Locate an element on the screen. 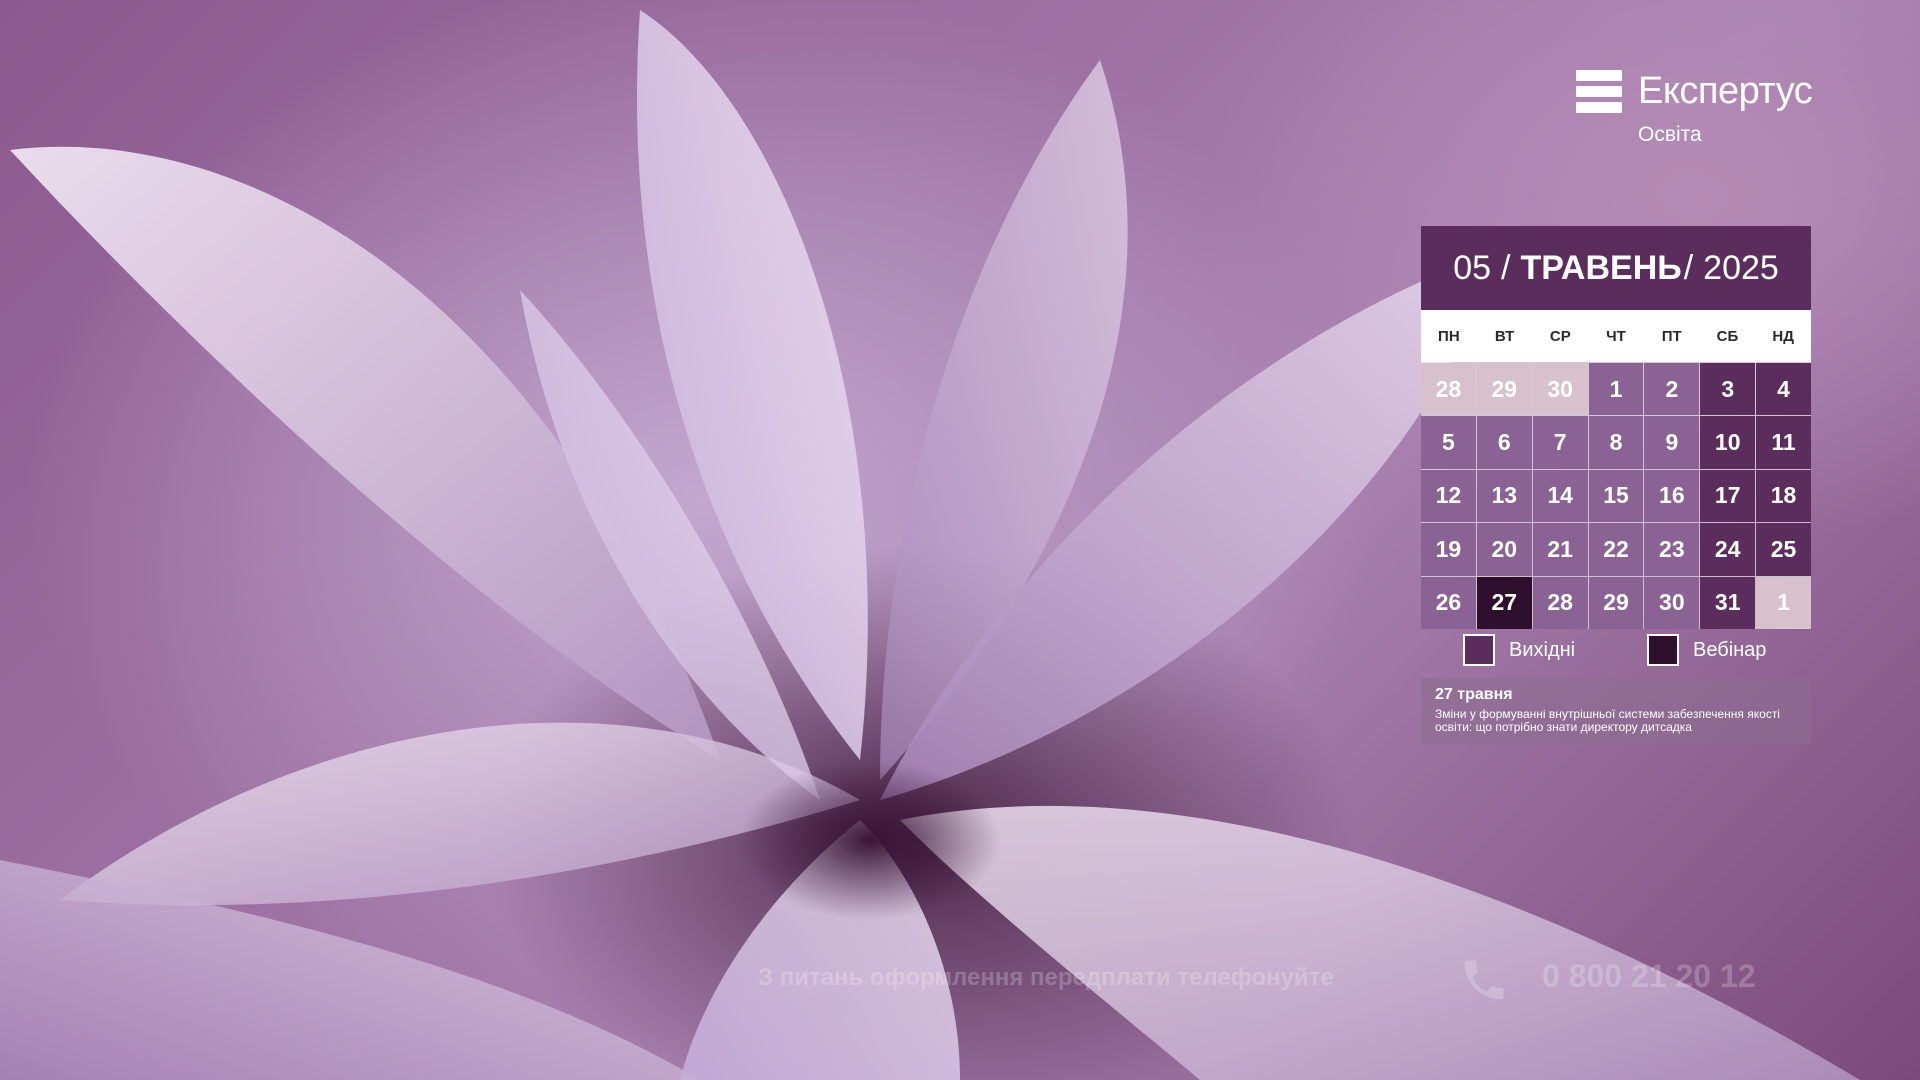 The image size is (1920, 1080). month-name: ТРАВЕНЬ is located at coordinates (1601, 267).